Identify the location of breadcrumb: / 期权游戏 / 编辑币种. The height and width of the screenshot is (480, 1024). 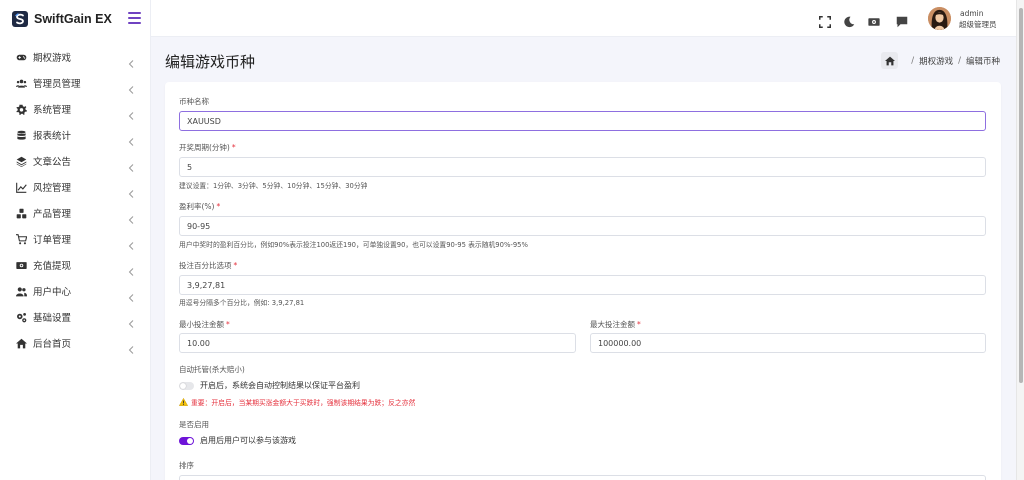
(940, 60).